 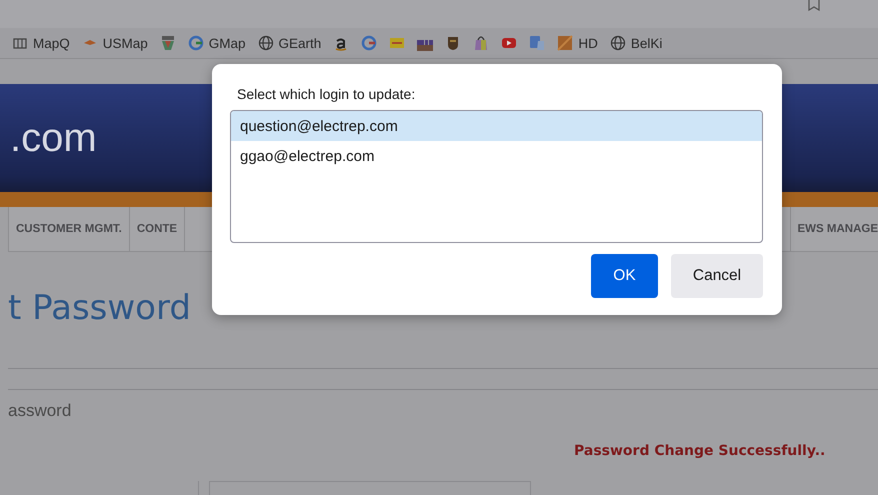 I want to click on bag-icon, so click(x=481, y=43).